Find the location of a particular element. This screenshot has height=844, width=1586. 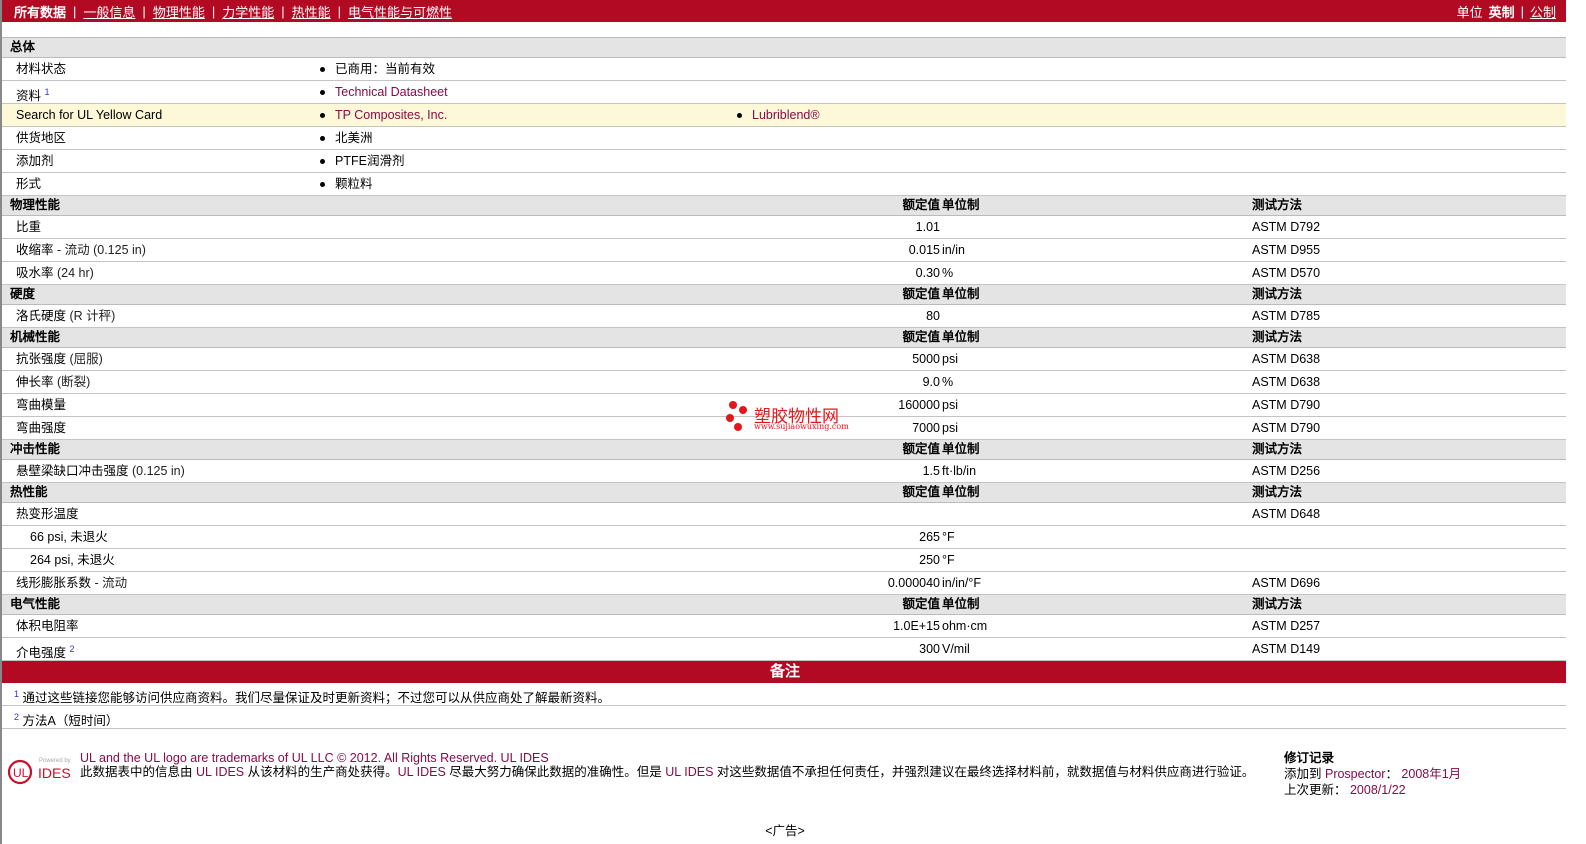

test-method: ASTM D638 is located at coordinates (1286, 382).